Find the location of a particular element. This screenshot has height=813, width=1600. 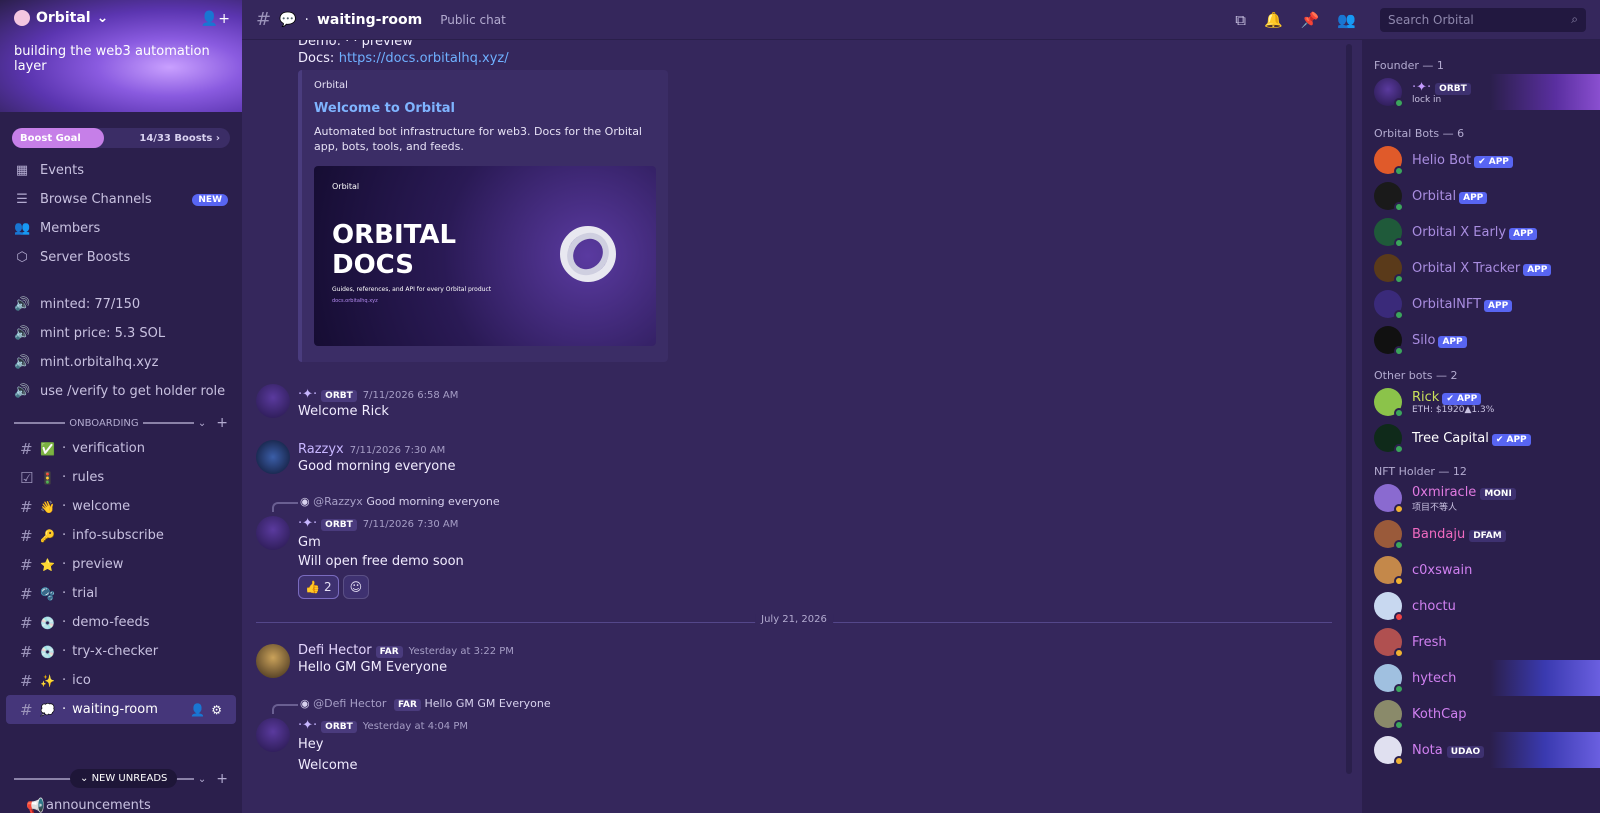

embed-provider: Orbital is located at coordinates (331, 85).